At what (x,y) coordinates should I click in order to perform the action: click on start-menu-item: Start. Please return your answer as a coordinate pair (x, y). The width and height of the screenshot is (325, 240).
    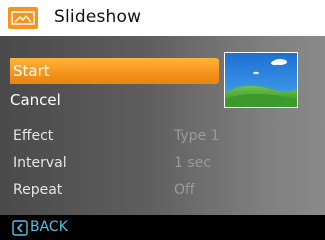
    Looking at the image, I should click on (114, 71).